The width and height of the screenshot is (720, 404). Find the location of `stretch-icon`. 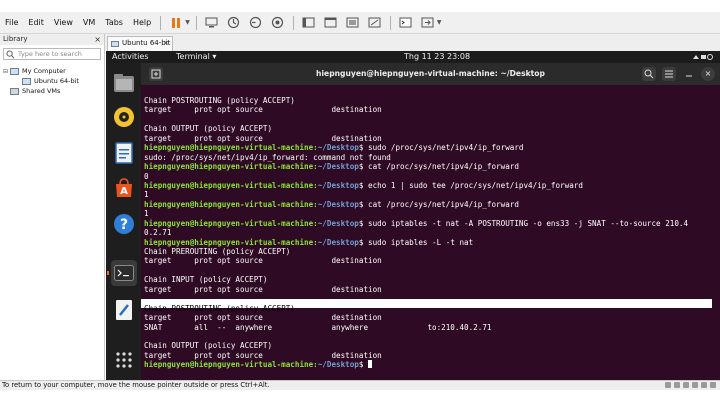

stretch-icon is located at coordinates (428, 22).